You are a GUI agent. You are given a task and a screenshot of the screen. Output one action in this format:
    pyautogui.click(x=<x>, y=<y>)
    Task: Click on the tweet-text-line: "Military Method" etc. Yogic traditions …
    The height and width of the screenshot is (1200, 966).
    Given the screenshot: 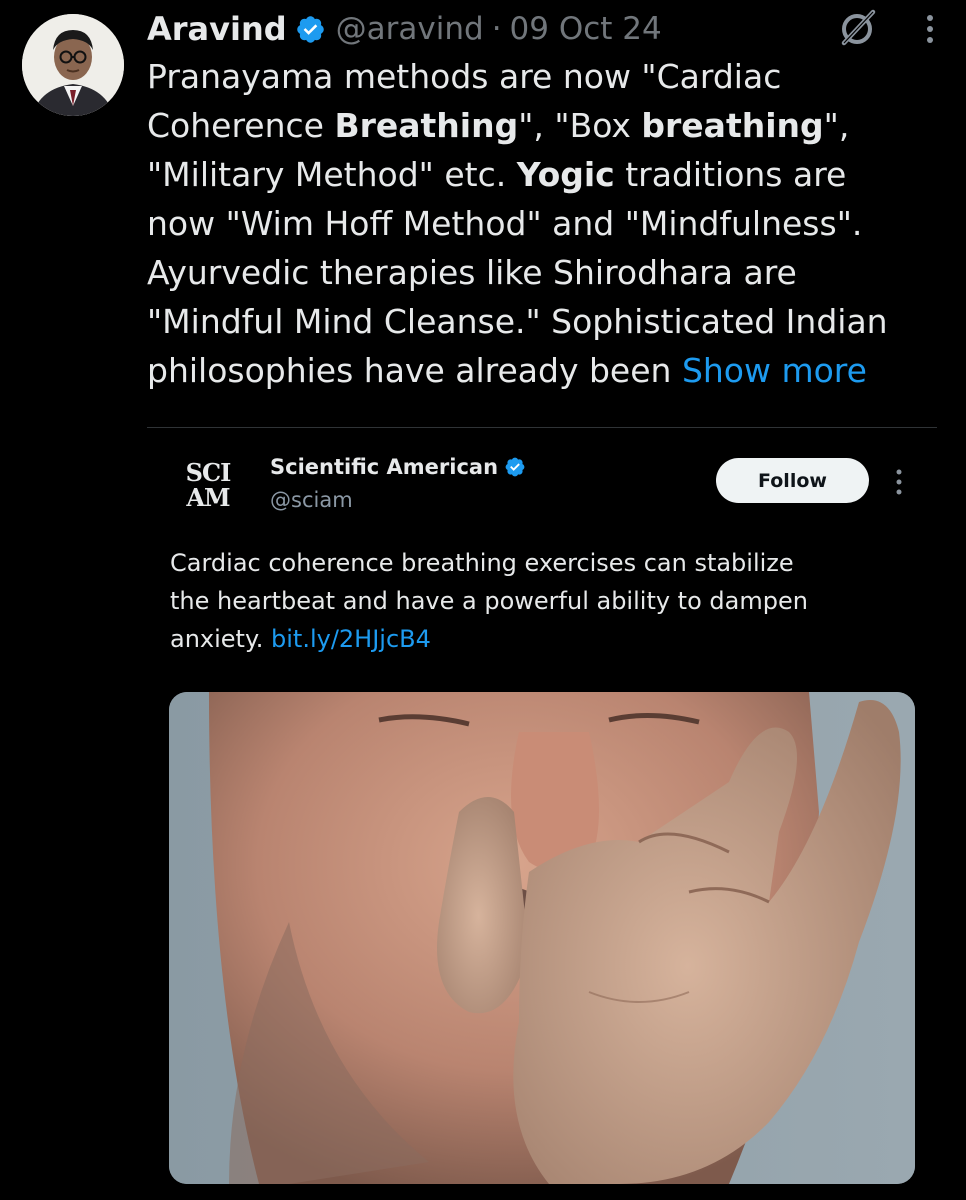 What is the action you would take?
    pyautogui.click(x=497, y=174)
    